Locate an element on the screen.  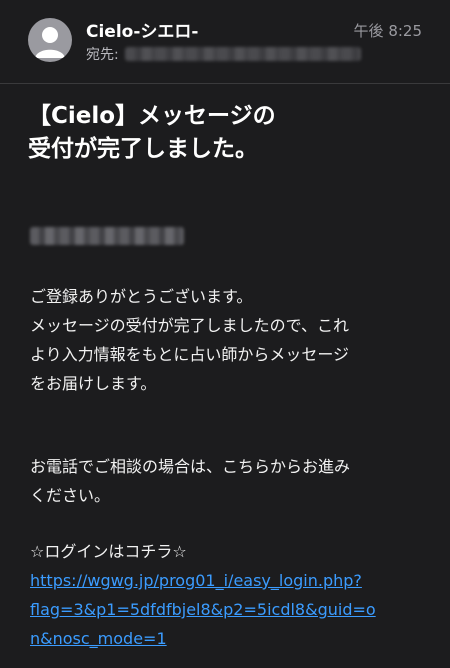
body-line: メッセージの受付が完了しましたので、これ is located at coordinates (190, 325).